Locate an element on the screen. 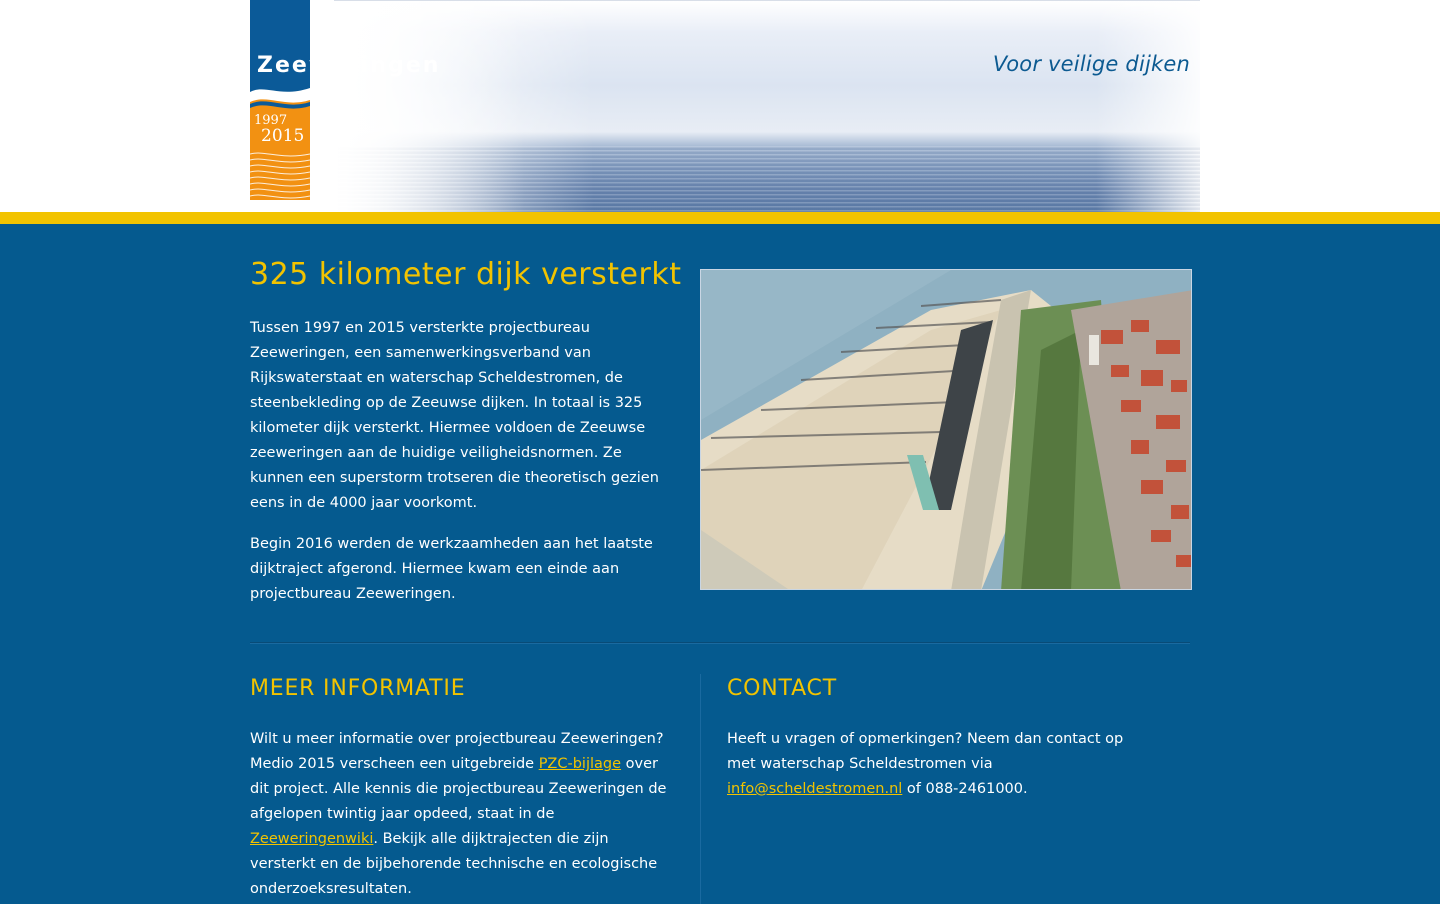  aerial-photo-illustration is located at coordinates (946, 429).